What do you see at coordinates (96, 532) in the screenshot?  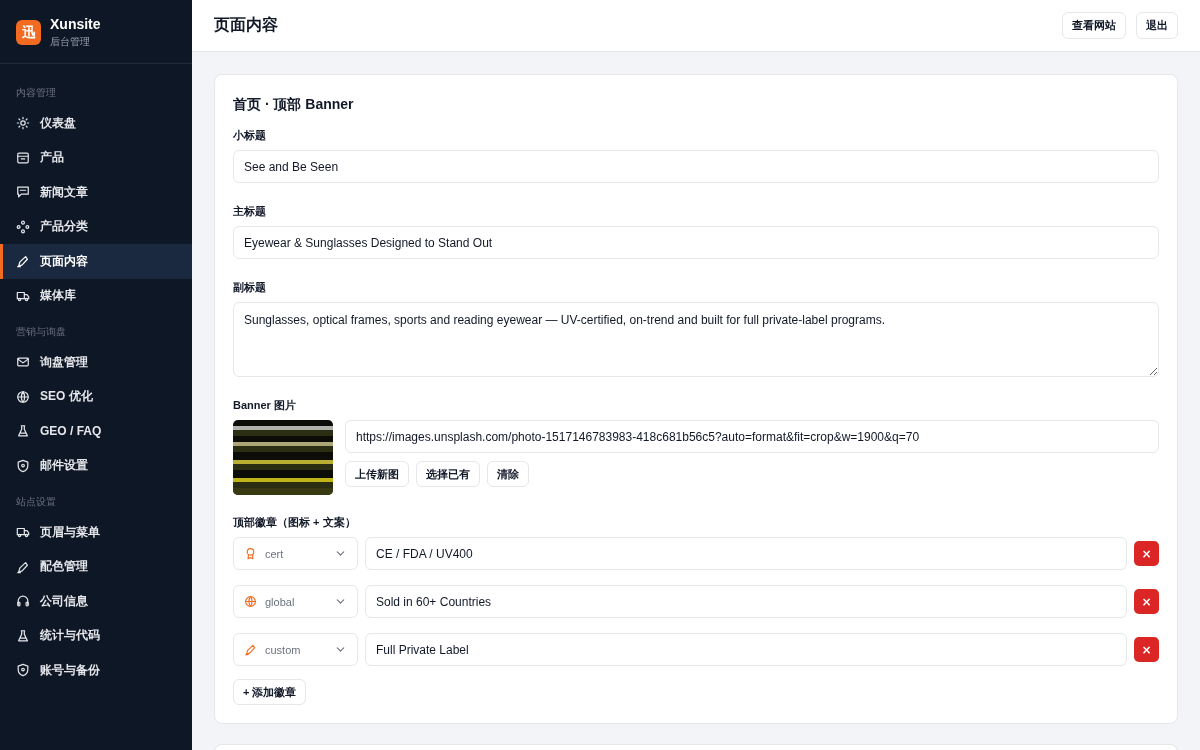 I see `sidebar-item: 页眉与菜单` at bounding box center [96, 532].